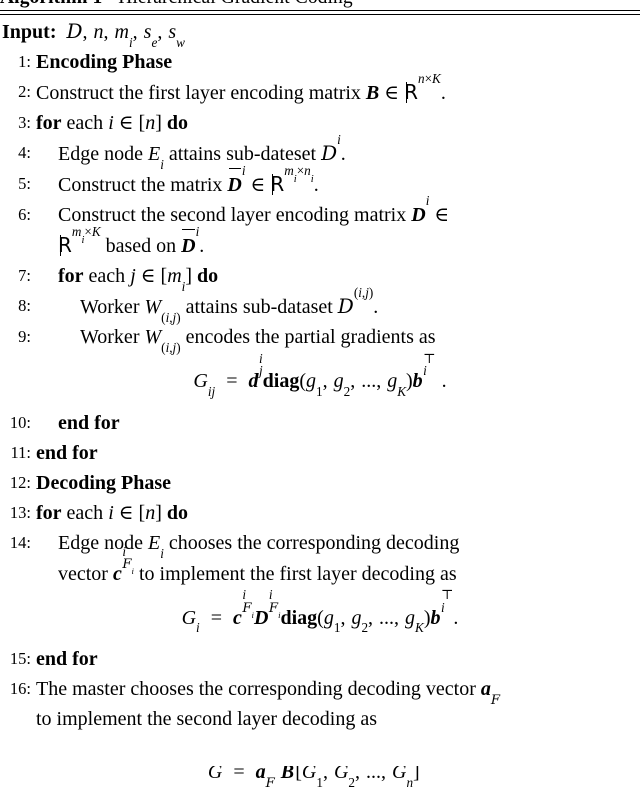  Describe the element at coordinates (338, 62) in the screenshot. I see `step-text: Encoding Phase` at that location.